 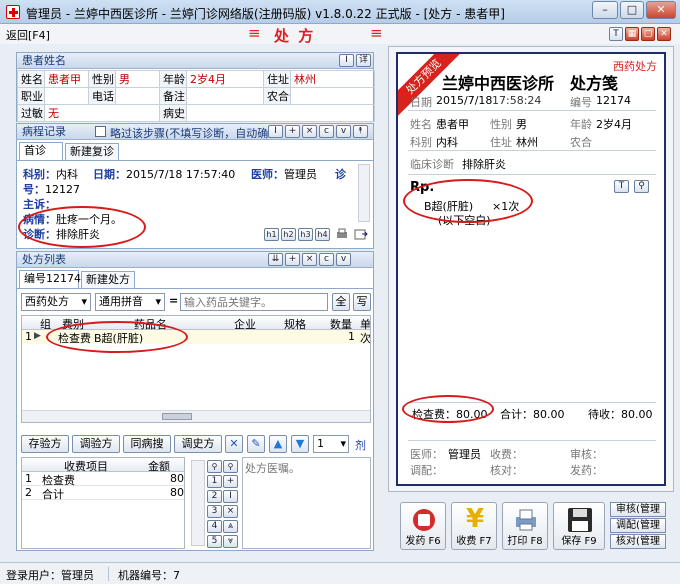 I want to click on drug-table-hscroll, so click(x=196, y=416).